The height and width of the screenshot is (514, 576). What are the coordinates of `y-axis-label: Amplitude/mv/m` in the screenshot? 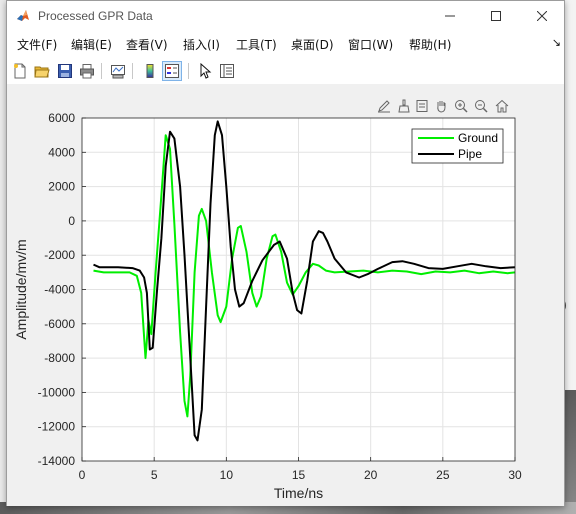 It's located at (21, 289).